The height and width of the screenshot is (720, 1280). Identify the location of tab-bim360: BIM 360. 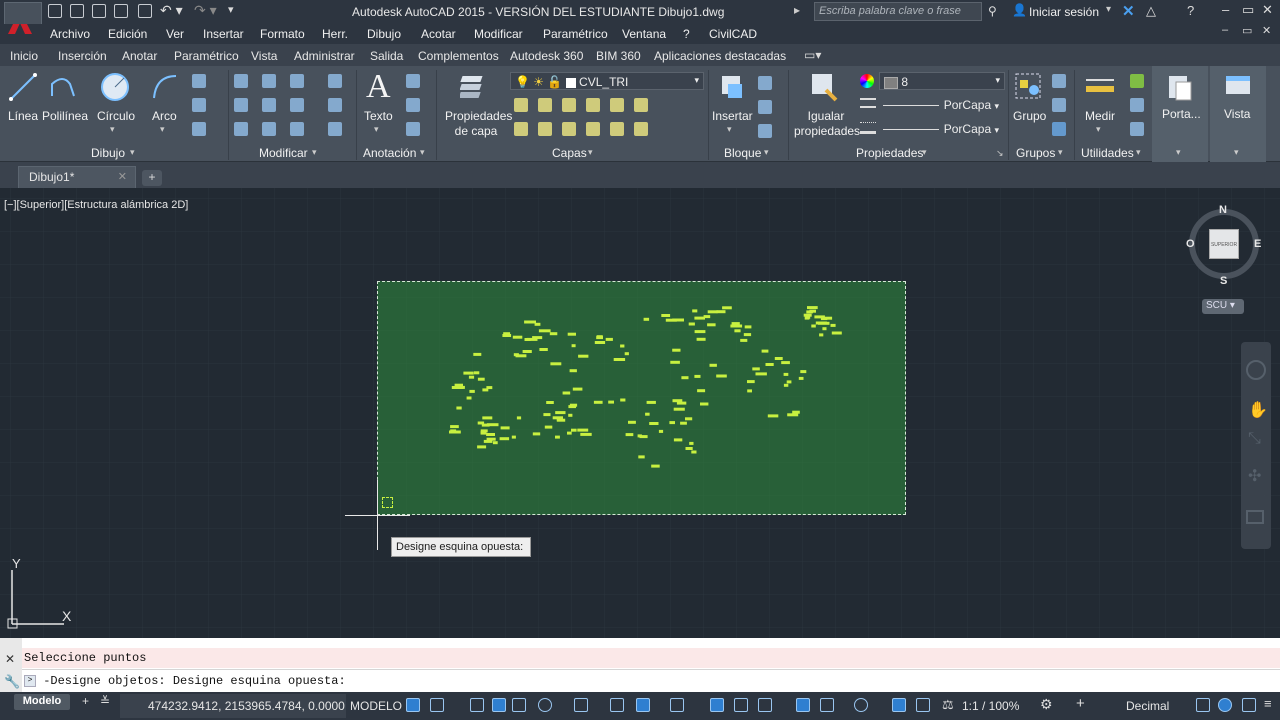
(618, 56).